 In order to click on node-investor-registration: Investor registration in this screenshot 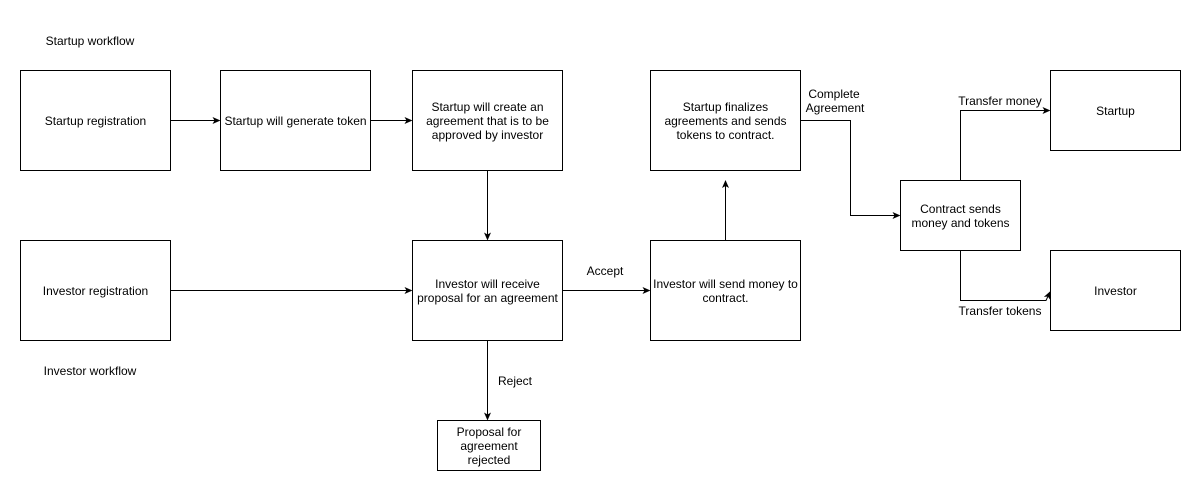, I will do `click(95, 290)`.